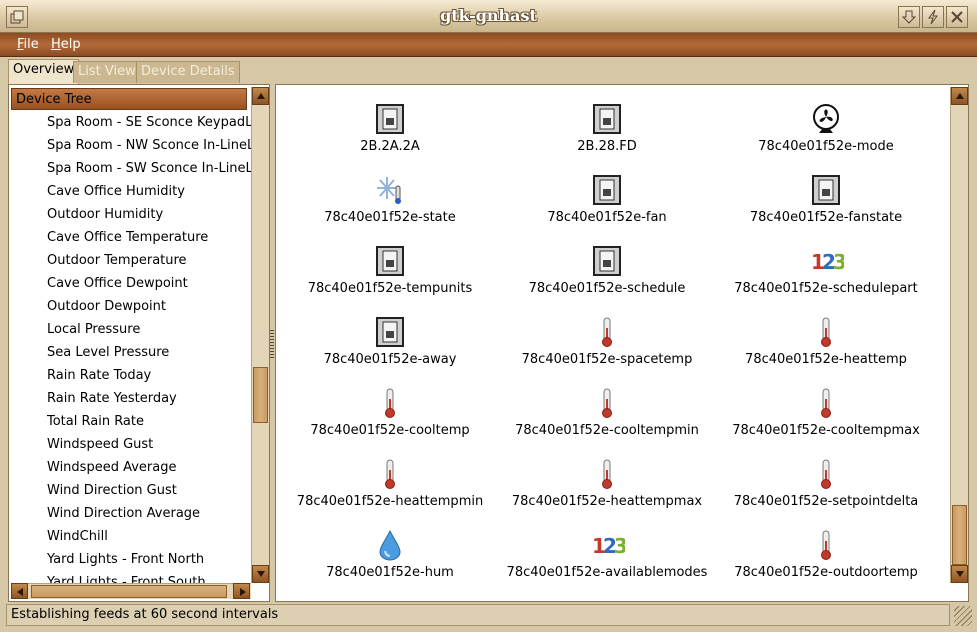  I want to click on tree-item: Outdoor Temperature, so click(149, 260).